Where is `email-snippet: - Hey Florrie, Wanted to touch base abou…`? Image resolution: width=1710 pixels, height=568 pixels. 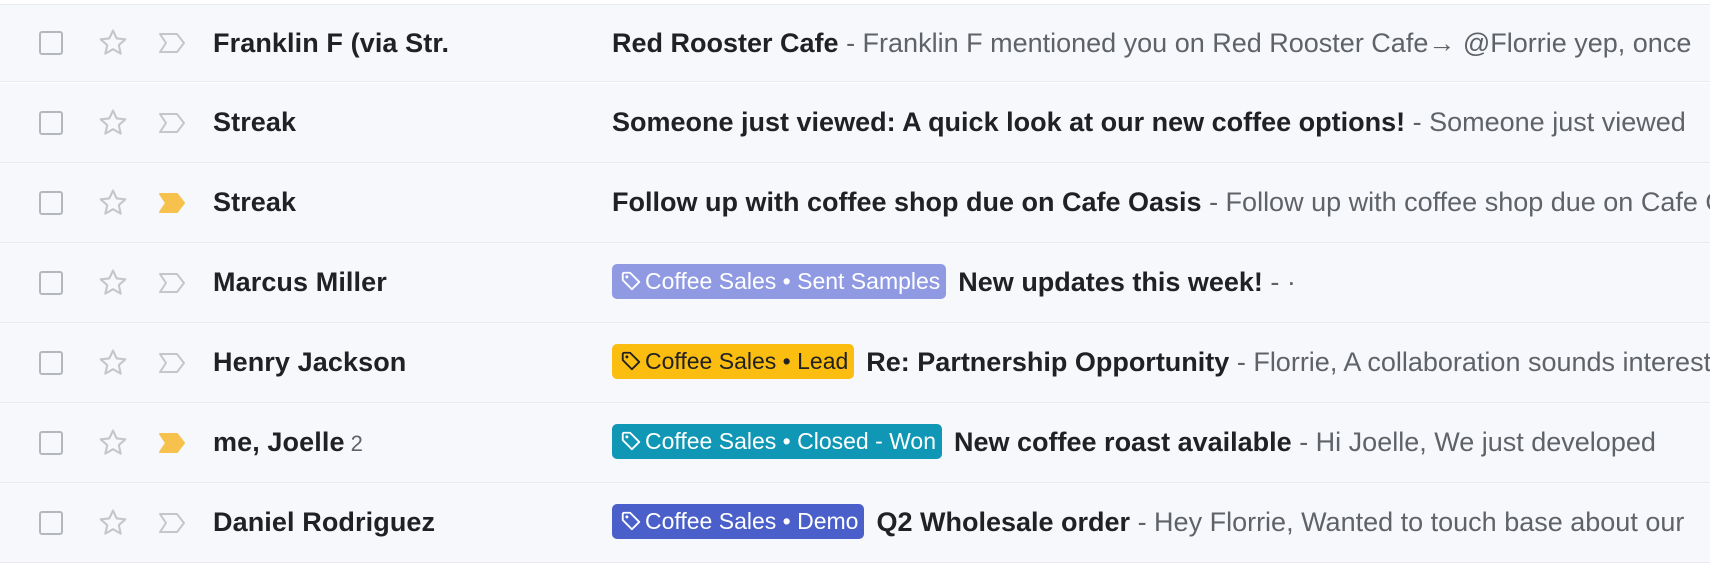
email-snippet: - Hey Florrie, Wanted to touch base abou… is located at coordinates (1411, 522).